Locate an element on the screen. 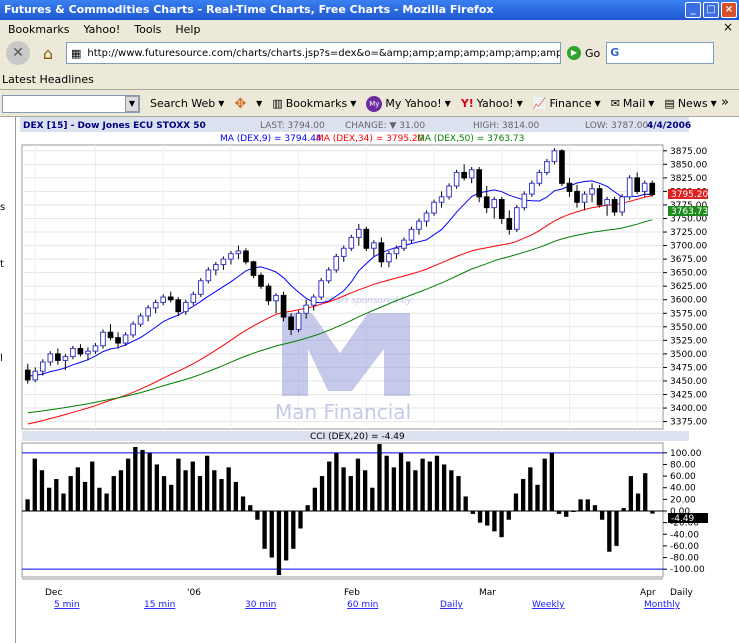 This screenshot has width=739, height=643. close-tab-icon: × is located at coordinates (728, 27).